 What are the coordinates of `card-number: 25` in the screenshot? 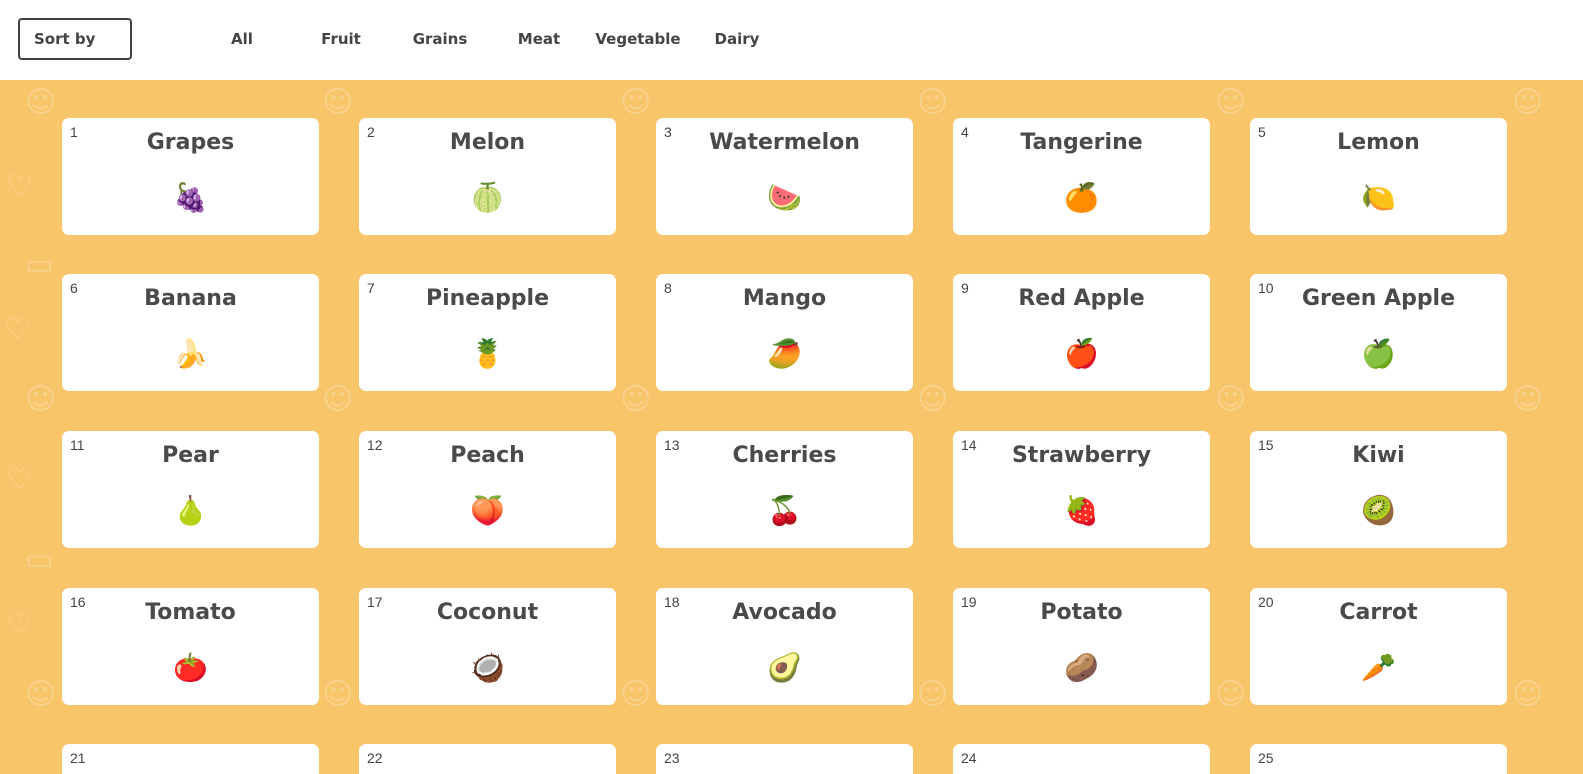 It's located at (1266, 758).